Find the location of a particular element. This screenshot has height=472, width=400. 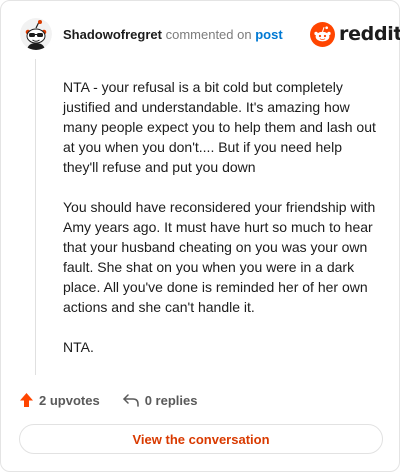

replies-button: 0 replies is located at coordinates (160, 400).